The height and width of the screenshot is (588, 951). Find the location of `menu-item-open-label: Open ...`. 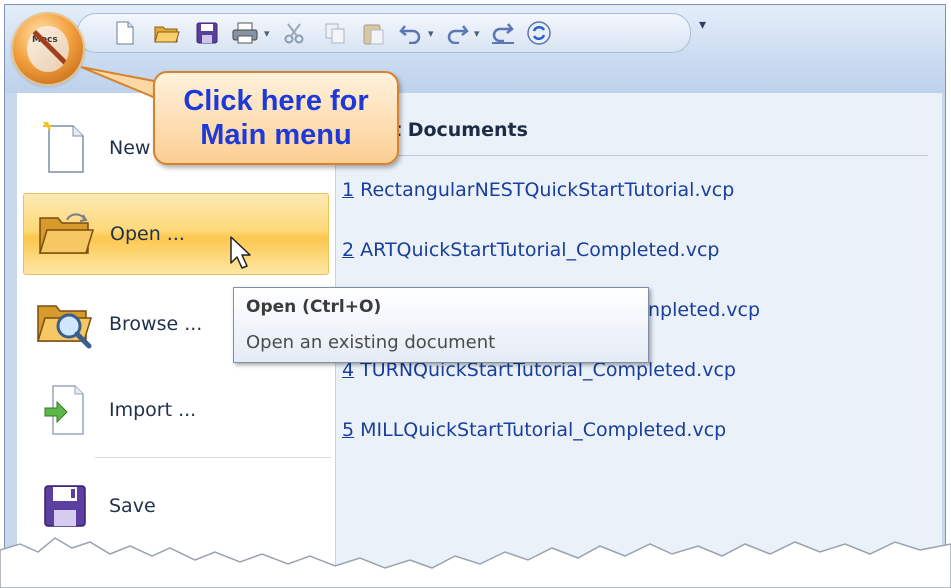

menu-item-open-label: Open ... is located at coordinates (147, 234).